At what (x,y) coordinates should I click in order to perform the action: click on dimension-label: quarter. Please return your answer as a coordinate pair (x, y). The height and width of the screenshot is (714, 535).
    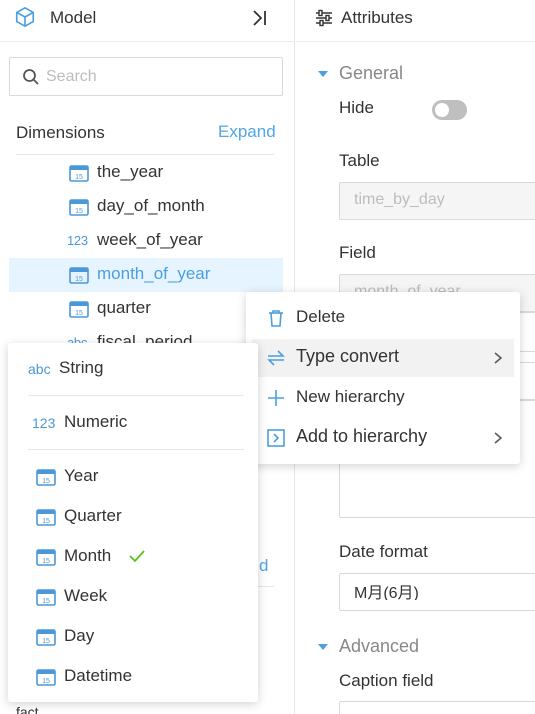
    Looking at the image, I should click on (124, 307).